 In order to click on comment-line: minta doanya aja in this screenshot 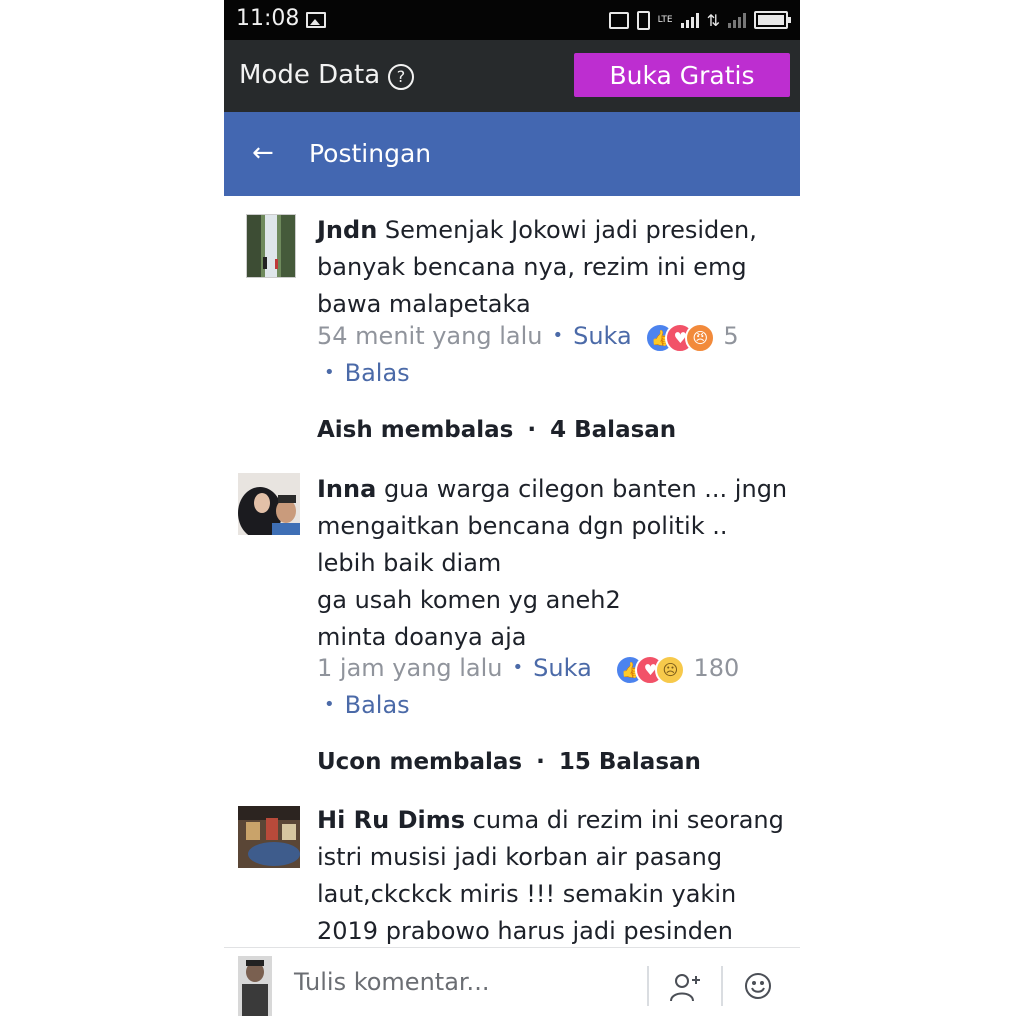, I will do `click(422, 637)`.